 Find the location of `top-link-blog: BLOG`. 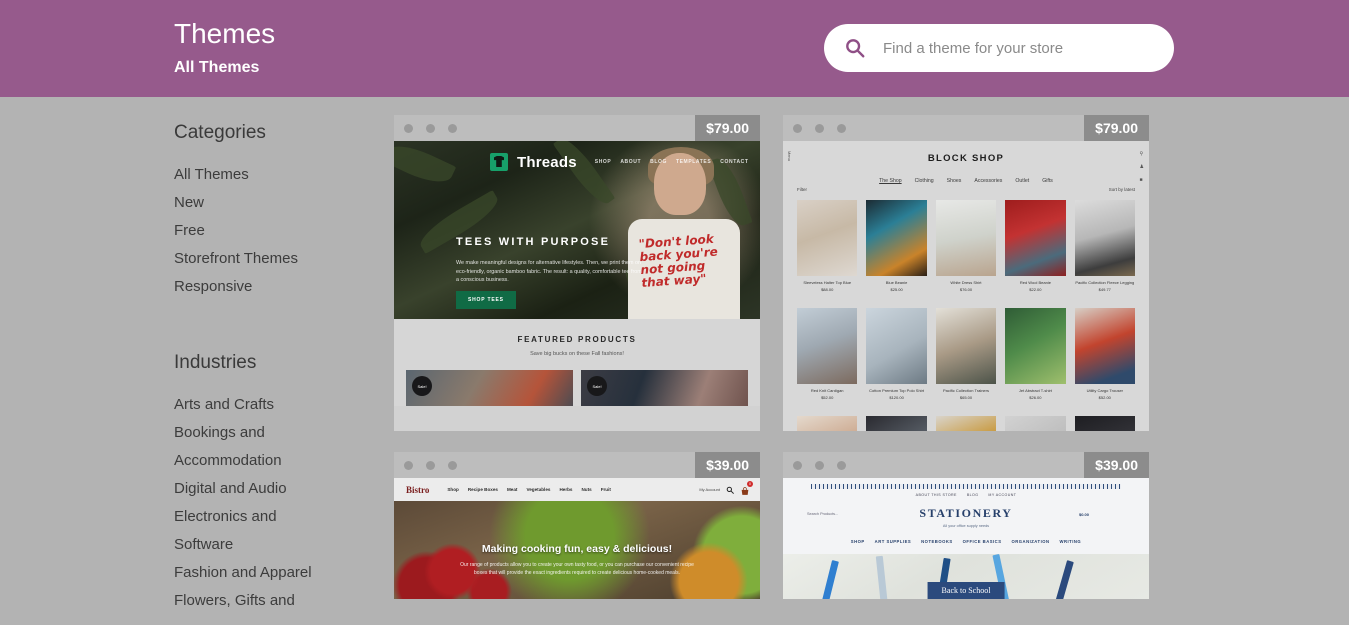

top-link-blog: BLOG is located at coordinates (973, 495).